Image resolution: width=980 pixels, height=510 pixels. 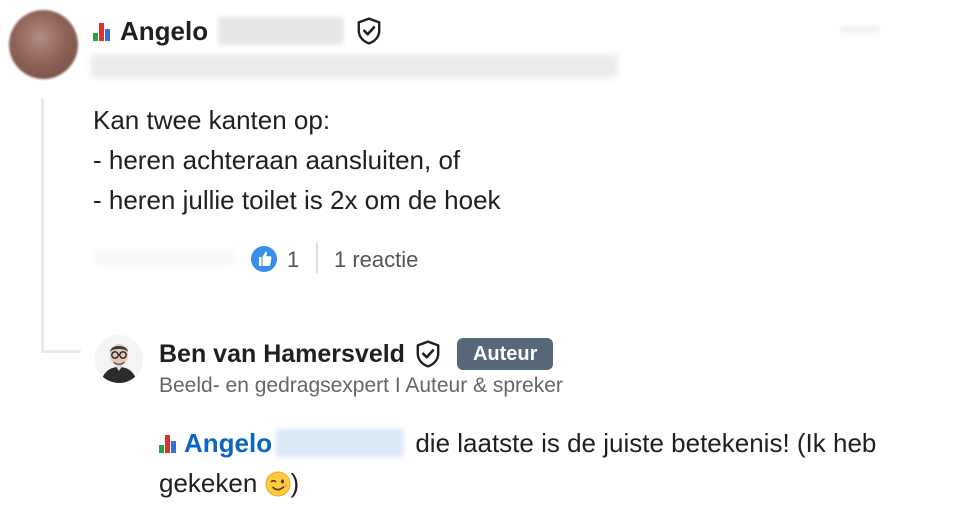 I want to click on more-options-icon, so click(x=860, y=30).